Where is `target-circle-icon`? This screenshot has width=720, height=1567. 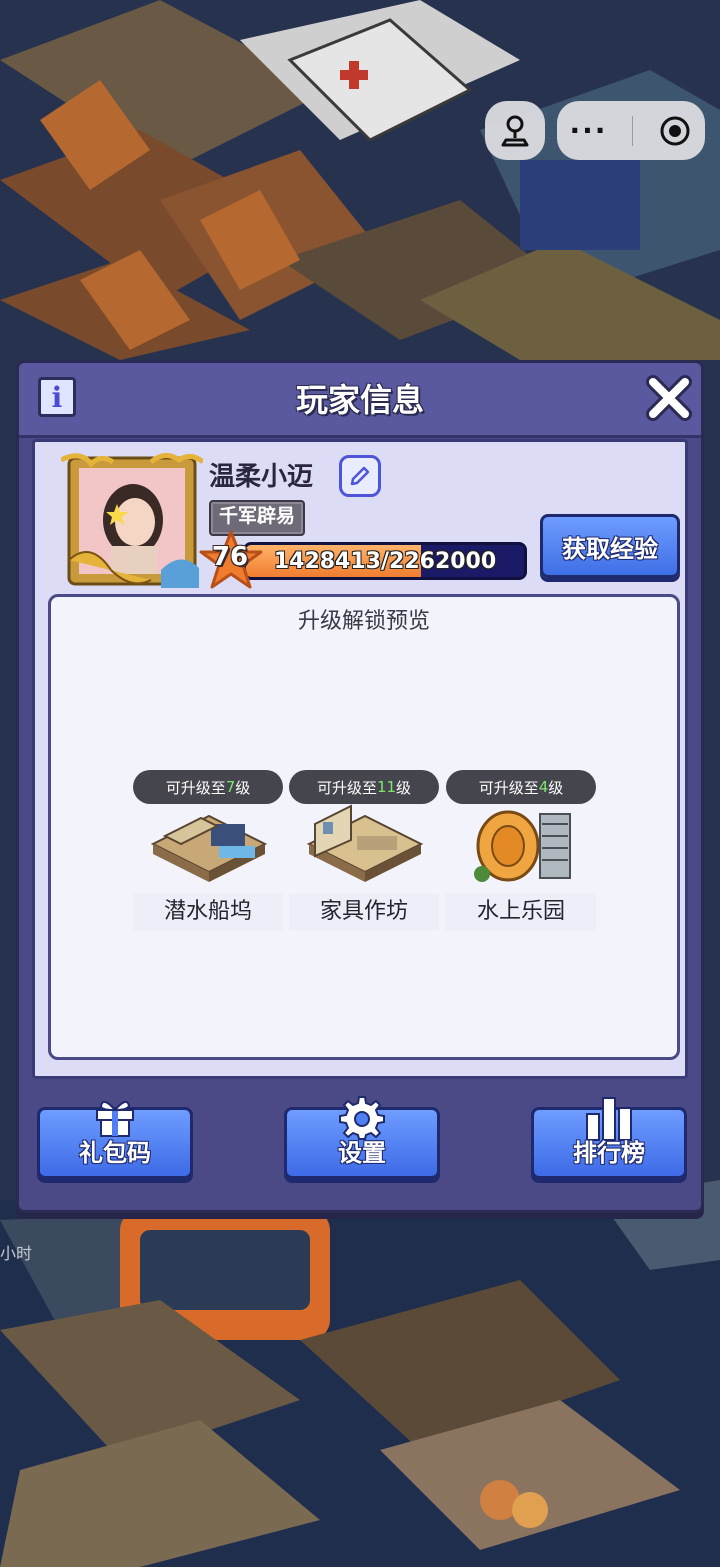 target-circle-icon is located at coordinates (675, 131).